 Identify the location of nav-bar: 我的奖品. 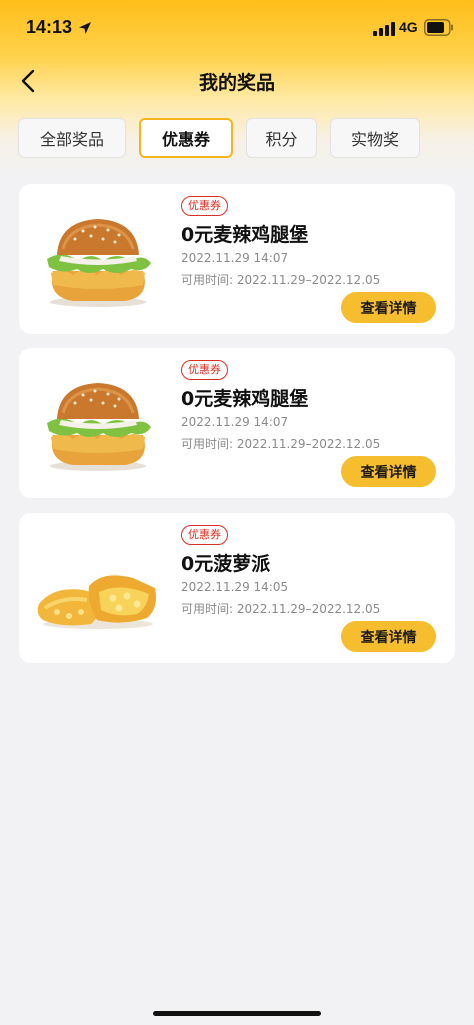
(237, 81).